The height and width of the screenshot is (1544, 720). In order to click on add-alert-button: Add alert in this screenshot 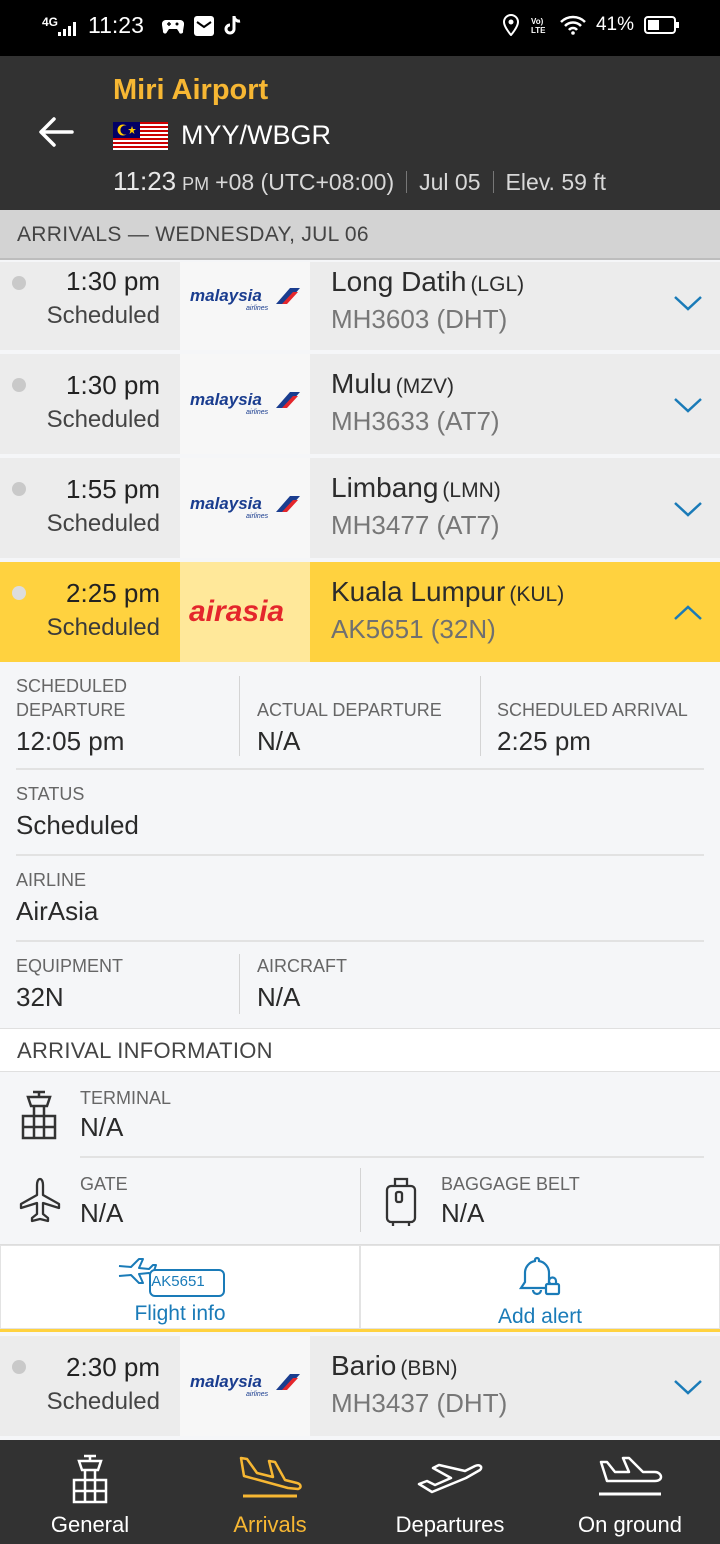, I will do `click(540, 1287)`.